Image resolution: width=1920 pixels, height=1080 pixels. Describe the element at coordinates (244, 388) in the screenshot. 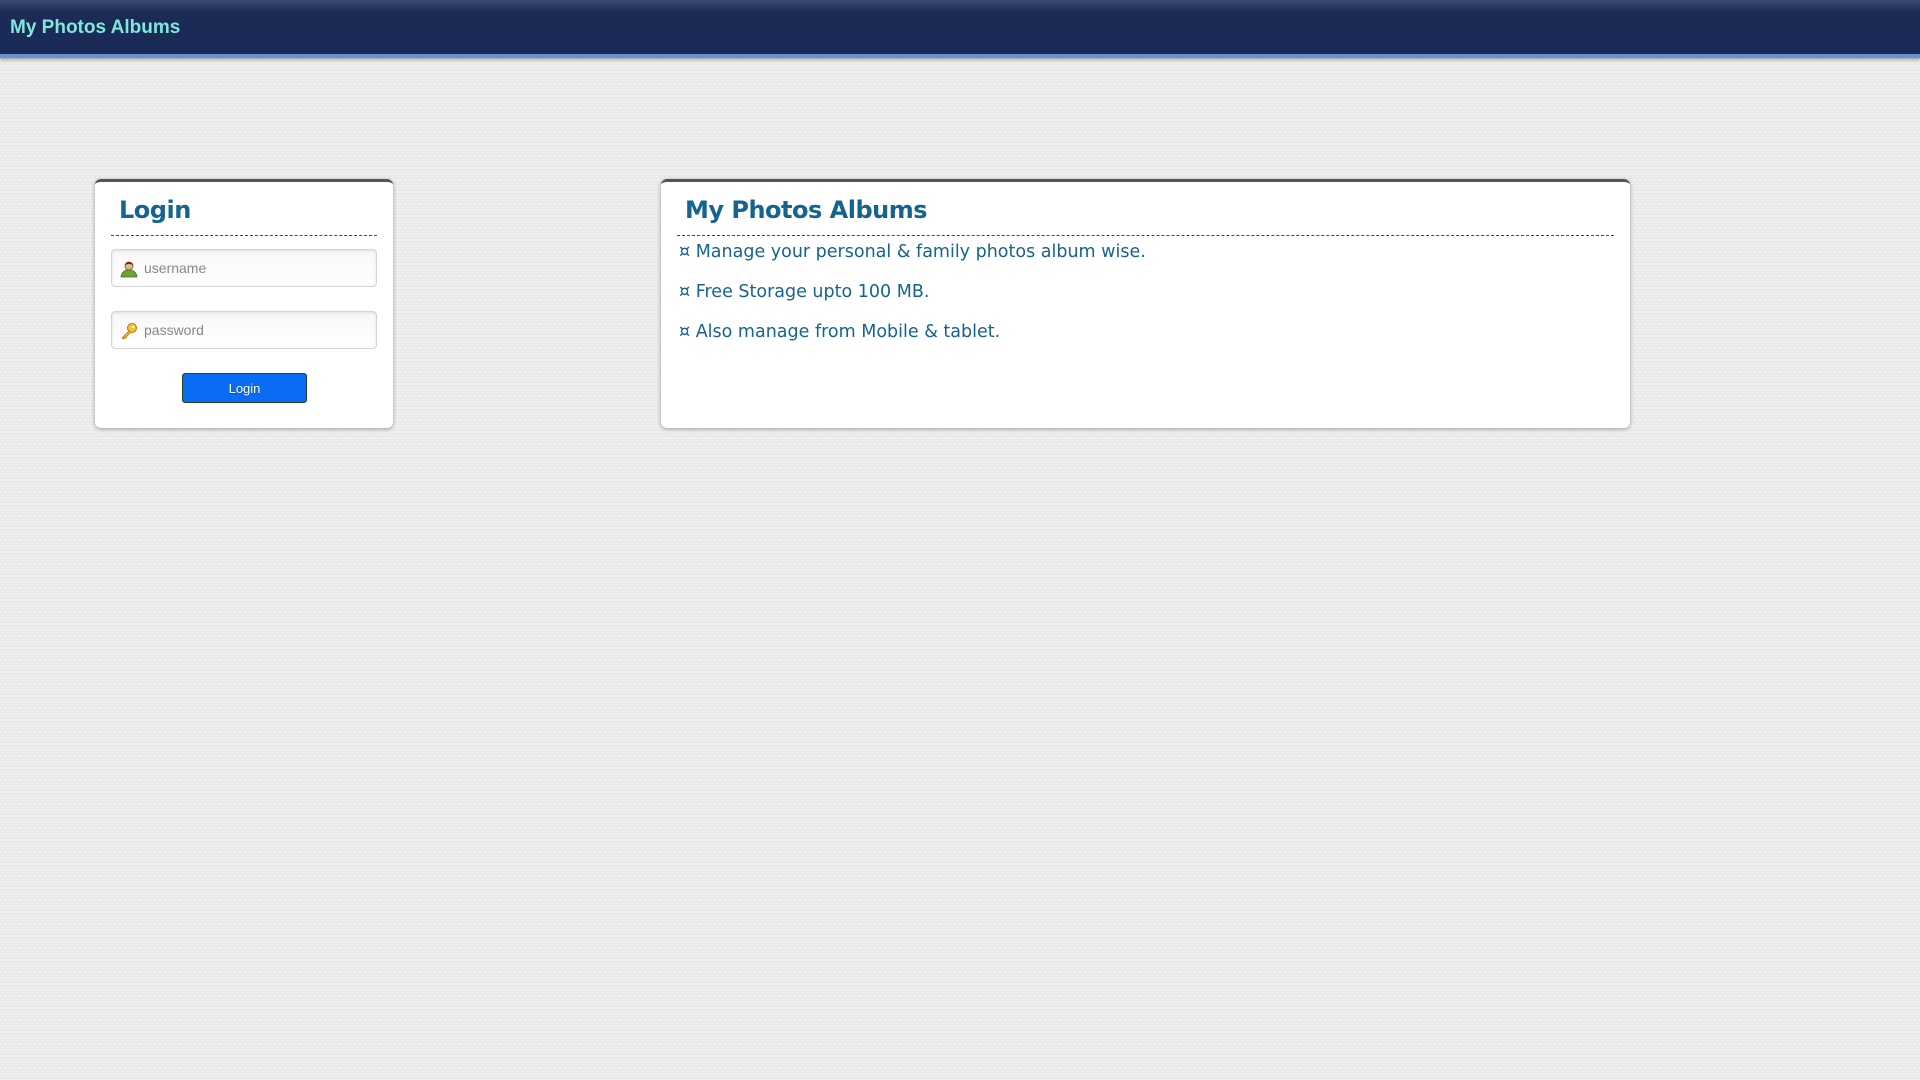

I see `login-button: Login` at that location.